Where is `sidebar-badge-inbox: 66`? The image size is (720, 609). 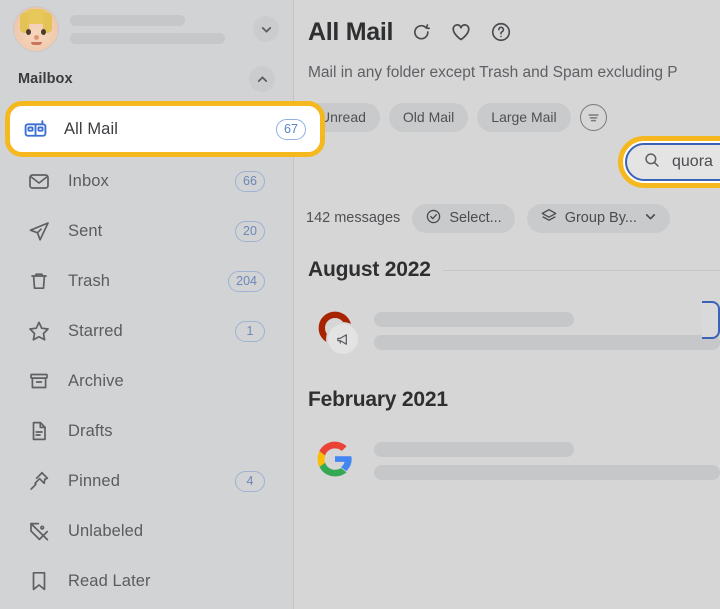 sidebar-badge-inbox: 66 is located at coordinates (250, 181).